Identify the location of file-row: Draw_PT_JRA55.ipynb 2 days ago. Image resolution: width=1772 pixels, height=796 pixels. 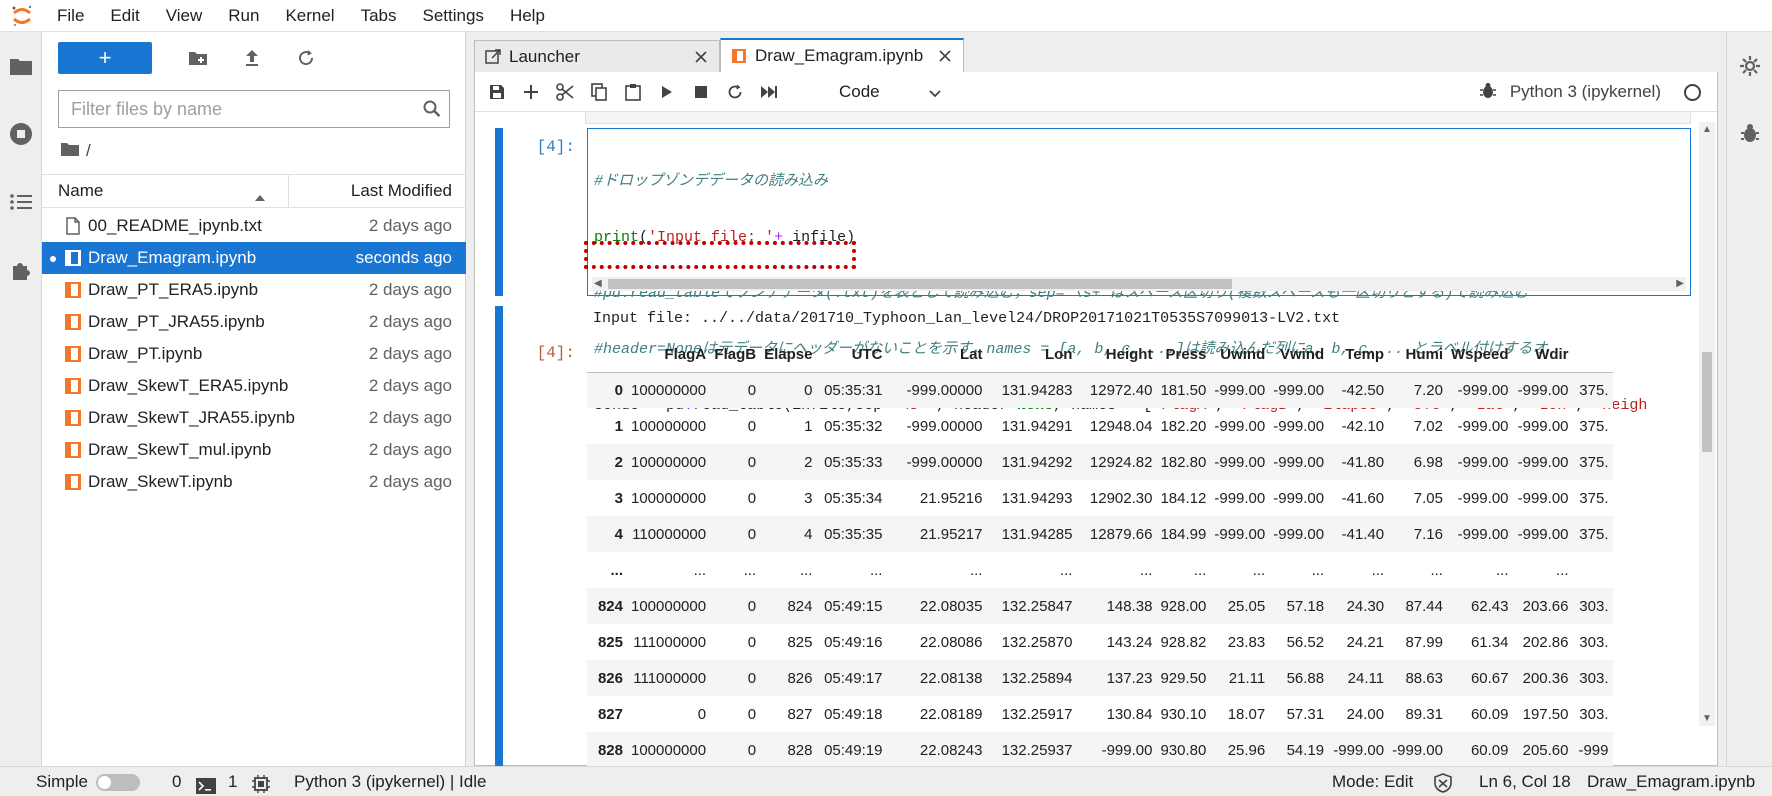
(254, 322).